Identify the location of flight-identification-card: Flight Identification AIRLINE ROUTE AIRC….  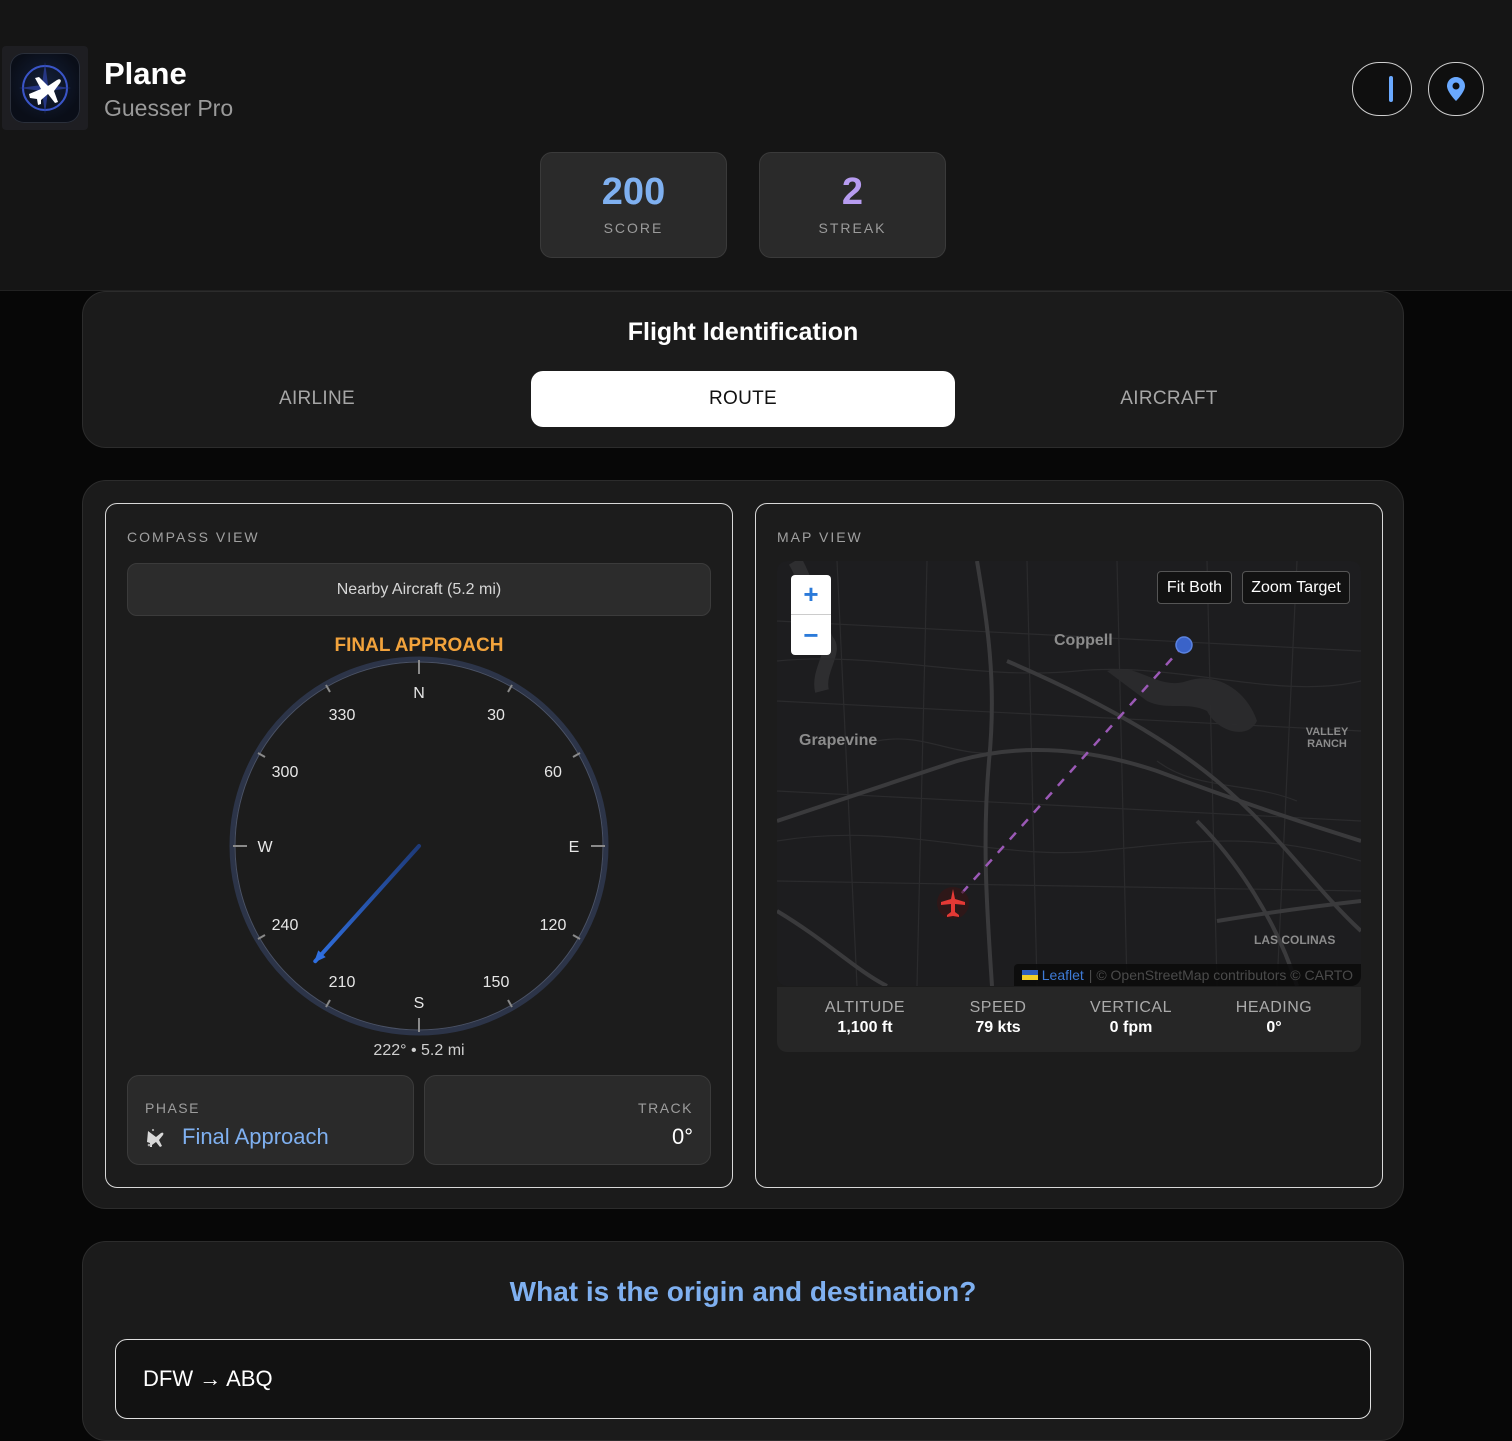
(743, 369).